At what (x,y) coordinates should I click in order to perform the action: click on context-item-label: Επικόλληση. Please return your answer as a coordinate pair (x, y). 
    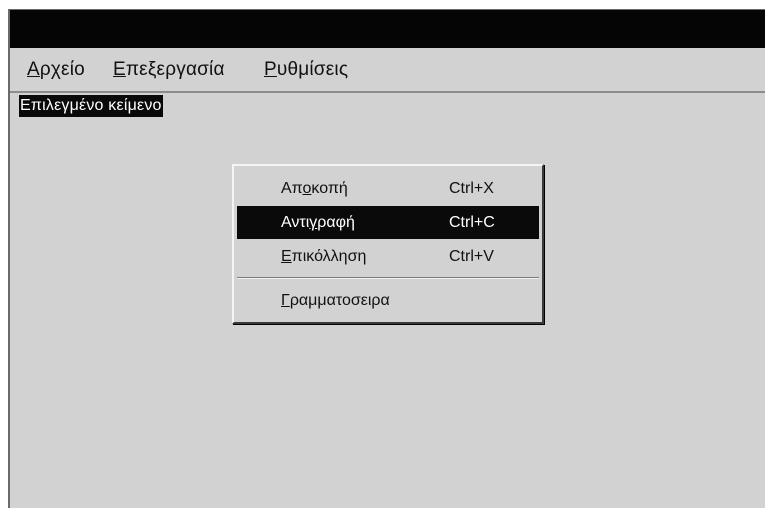
    Looking at the image, I should click on (324, 256).